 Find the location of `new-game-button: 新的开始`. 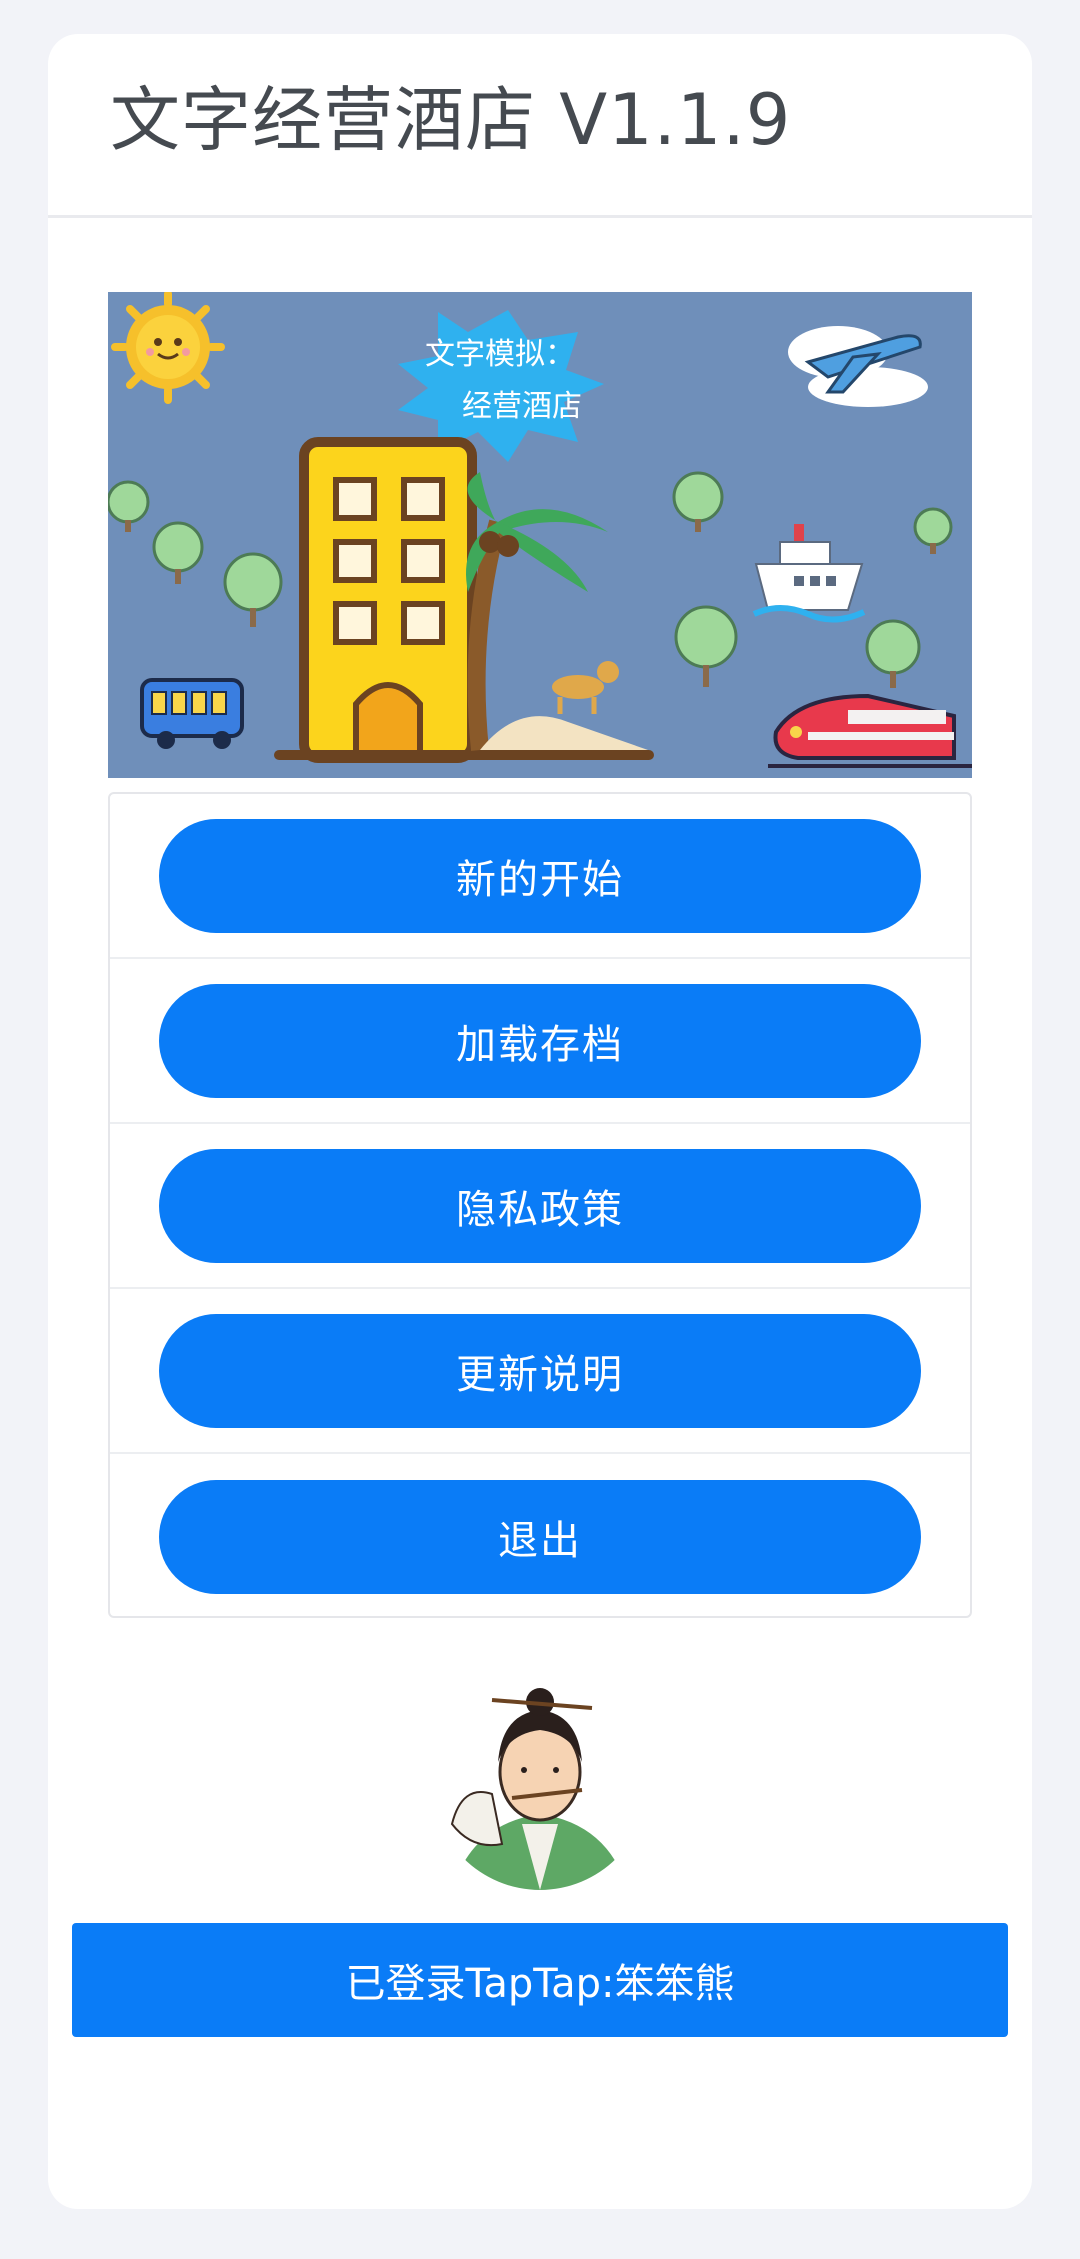

new-game-button: 新的开始 is located at coordinates (540, 875).